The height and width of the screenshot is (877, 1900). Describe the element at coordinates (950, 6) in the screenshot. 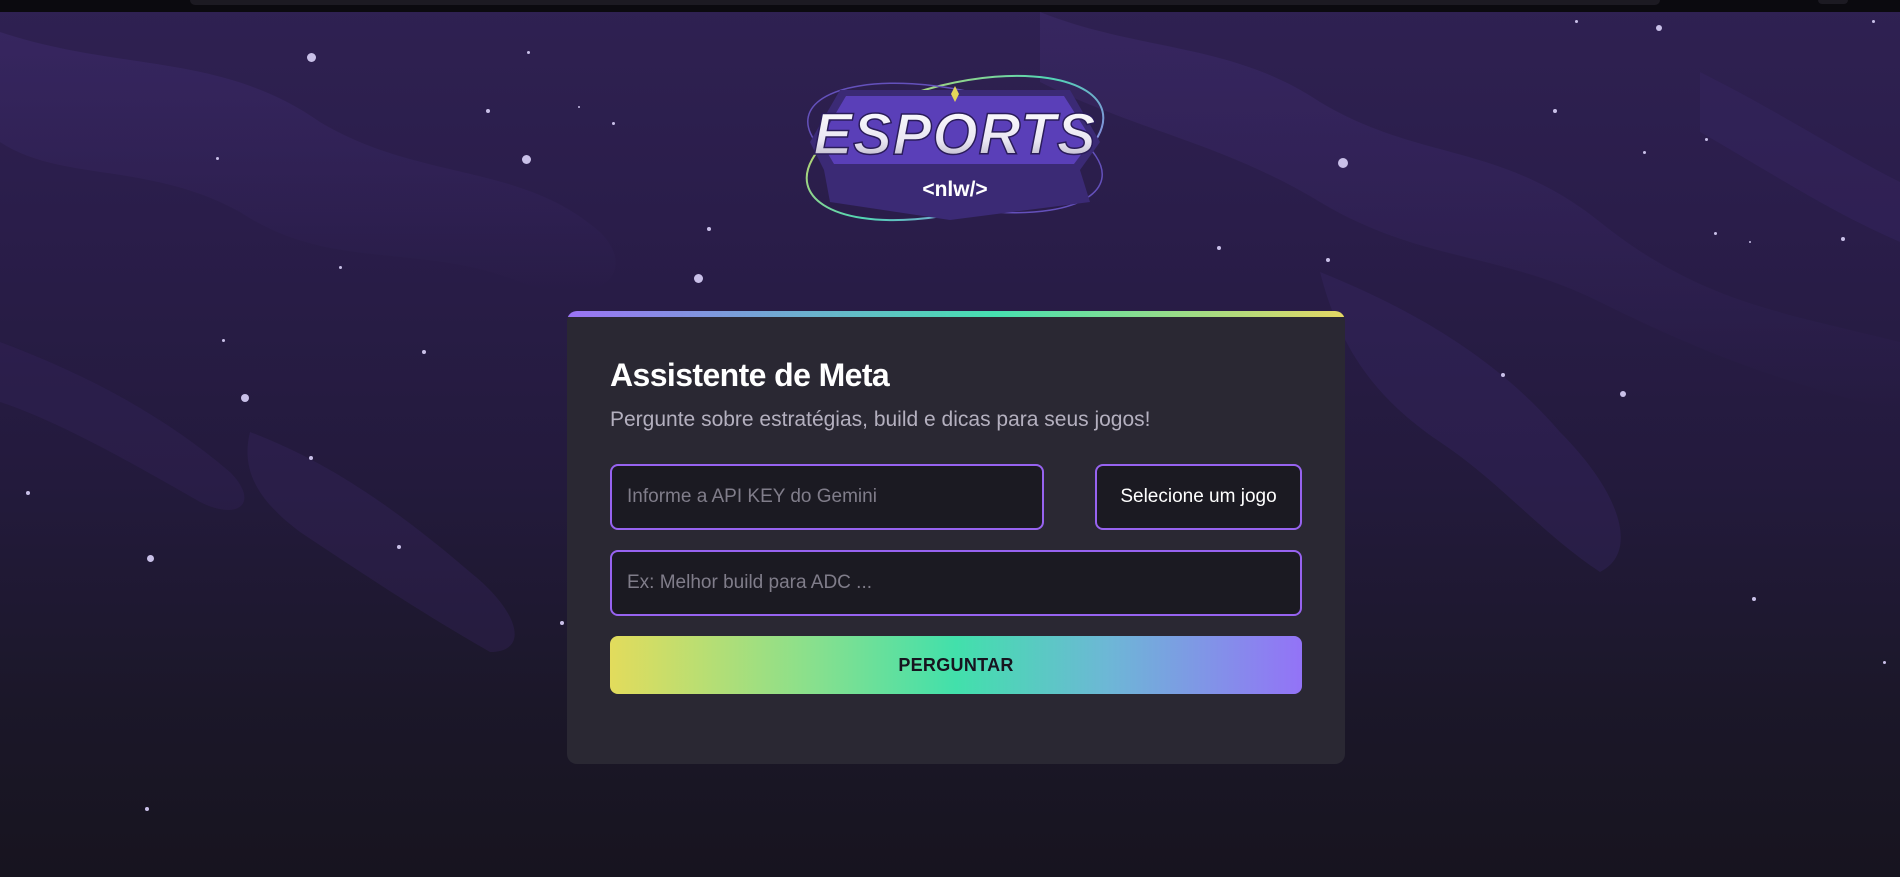

I see `browser-top-strip` at that location.